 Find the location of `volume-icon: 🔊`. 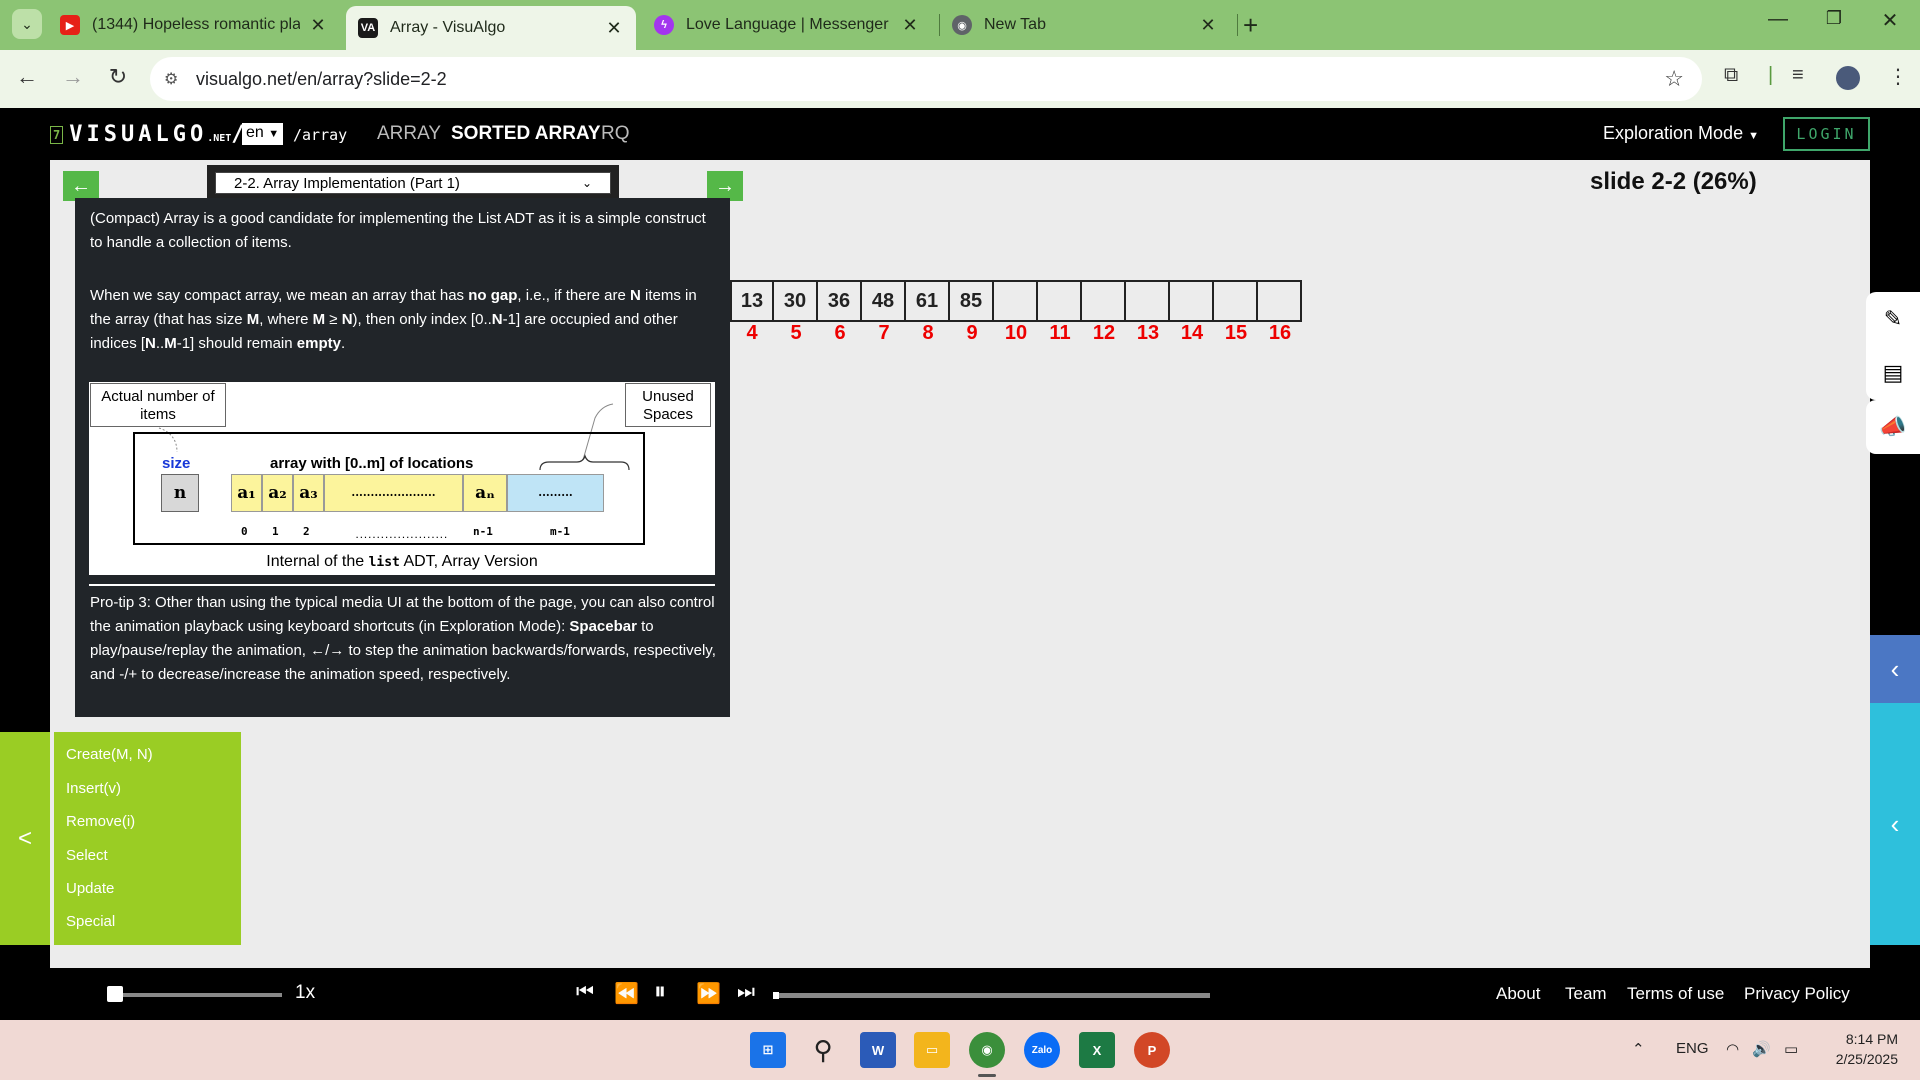

volume-icon: 🔊 is located at coordinates (1761, 1049).